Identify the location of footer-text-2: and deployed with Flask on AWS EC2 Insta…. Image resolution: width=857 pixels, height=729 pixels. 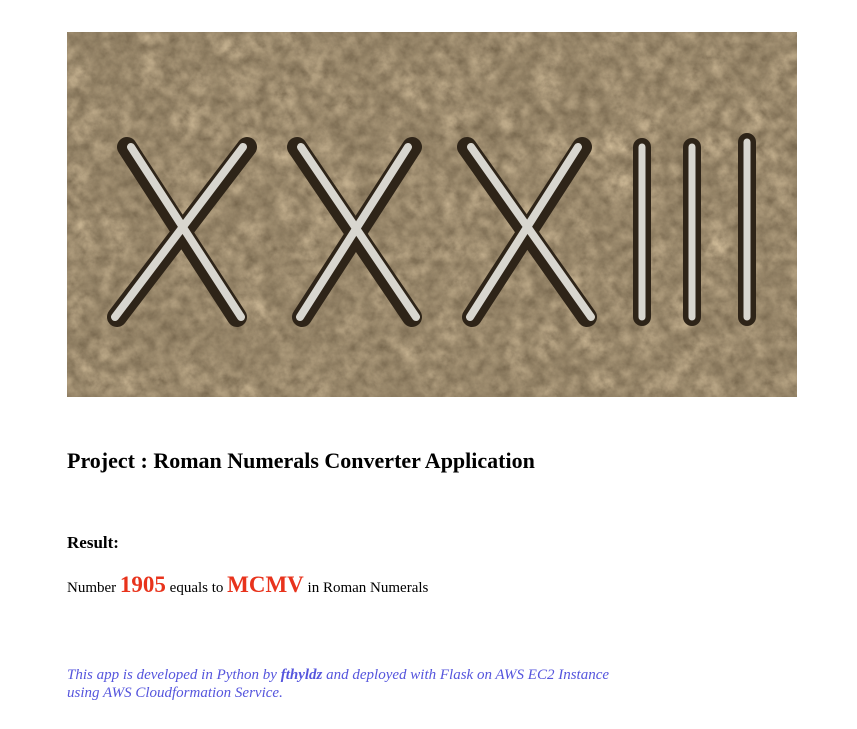
(468, 675).